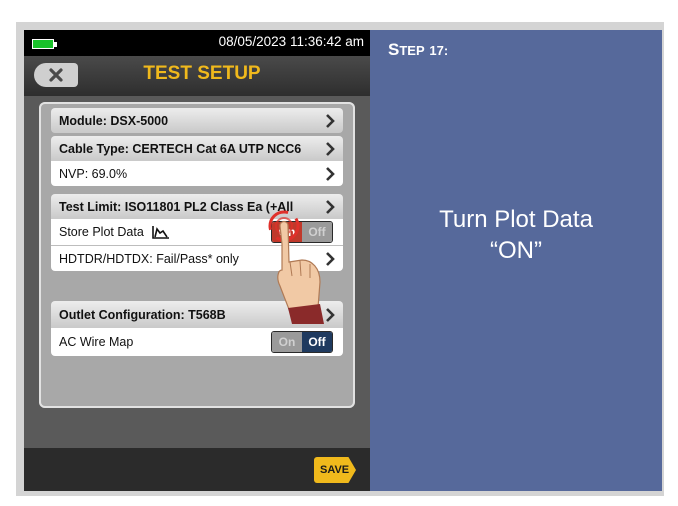 Image resolution: width=678 pixels, height=506 pixels. Describe the element at coordinates (439, 50) in the screenshot. I see `step-number: 17:` at that location.